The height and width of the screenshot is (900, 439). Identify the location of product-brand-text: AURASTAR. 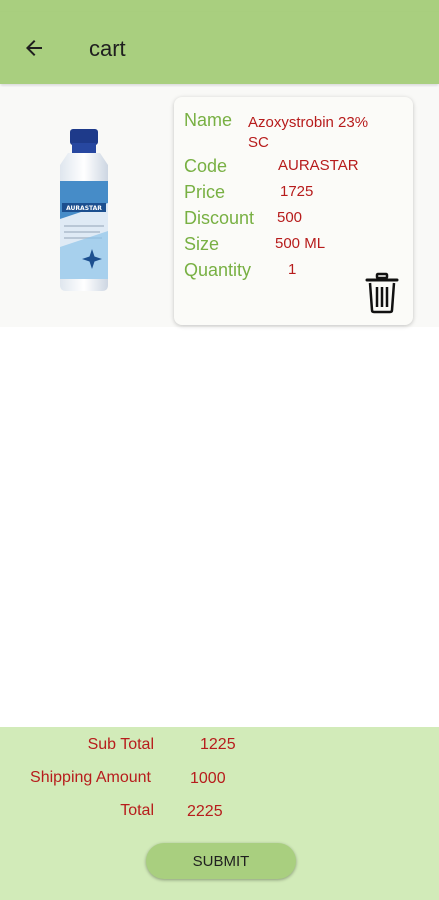
(84, 208).